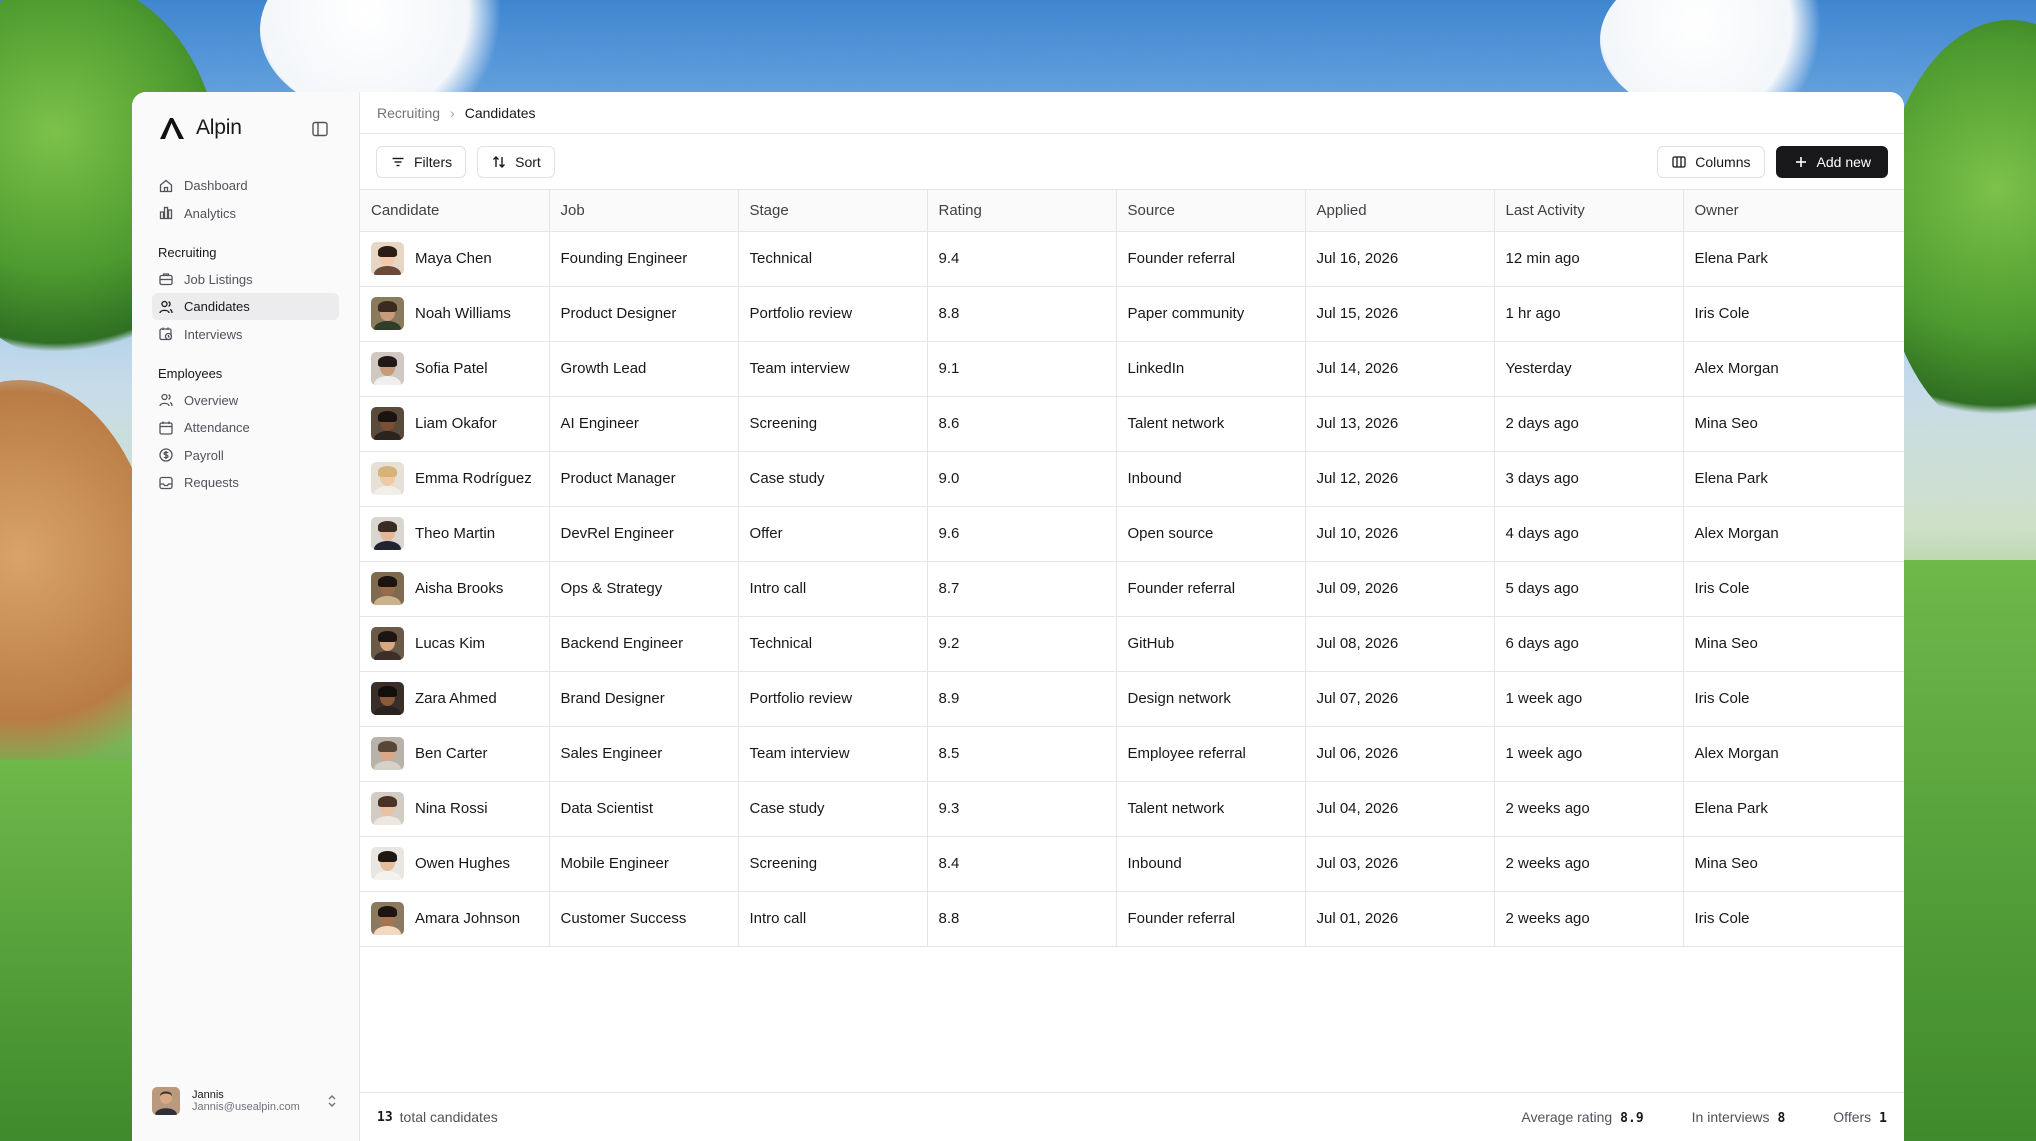 The height and width of the screenshot is (1141, 2036). What do you see at coordinates (166, 428) in the screenshot?
I see `calendar-icon` at bounding box center [166, 428].